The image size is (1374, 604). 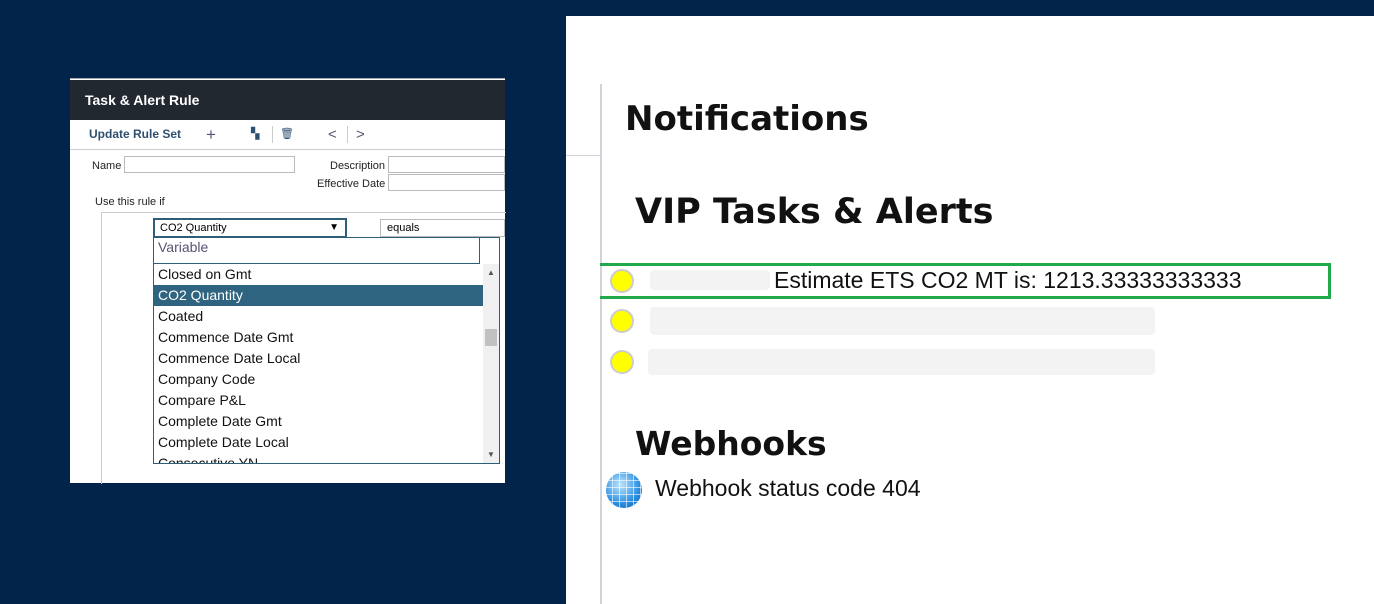 I want to click on scrollbar: ▲ ▼, so click(x=491, y=363).